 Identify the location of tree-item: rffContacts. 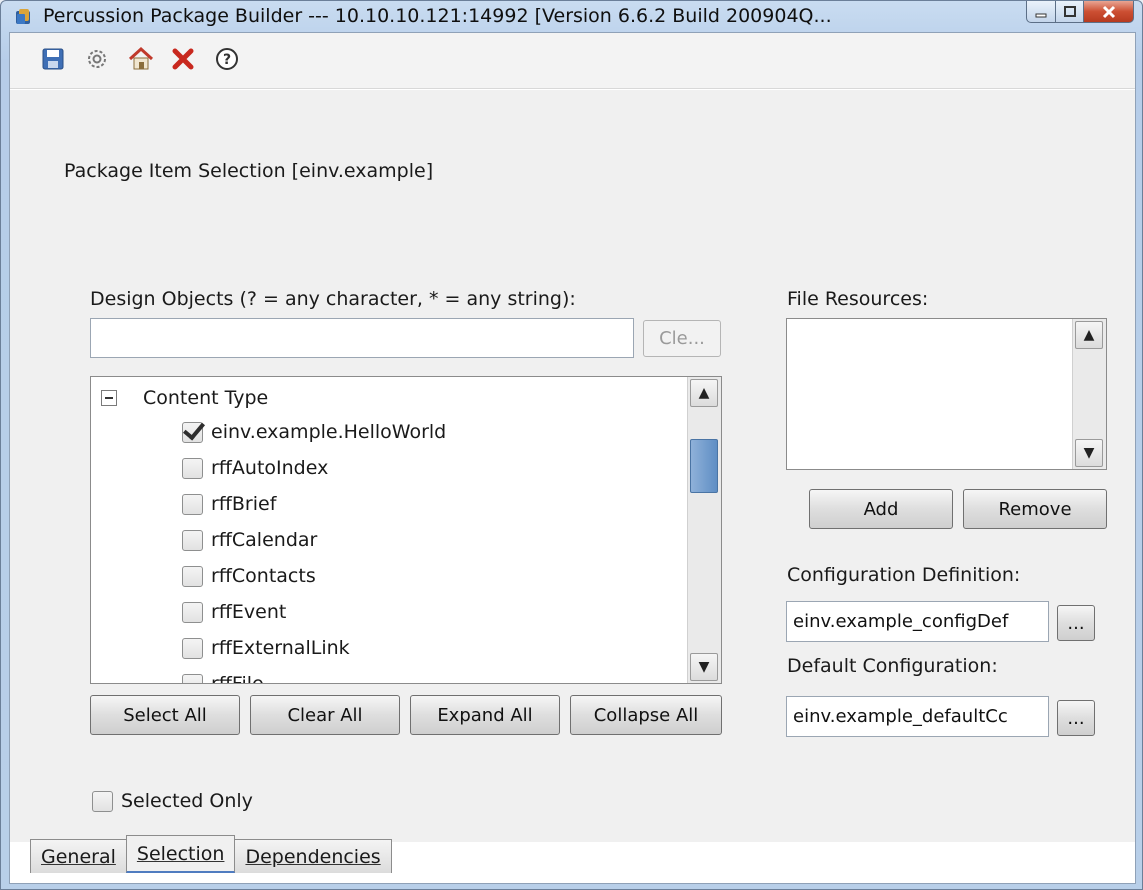
(249, 576).